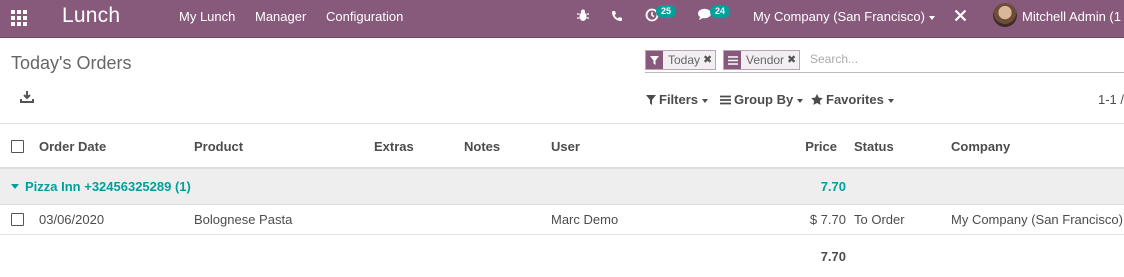  Describe the element at coordinates (765, 60) in the screenshot. I see `facet-label: Vendor` at that location.